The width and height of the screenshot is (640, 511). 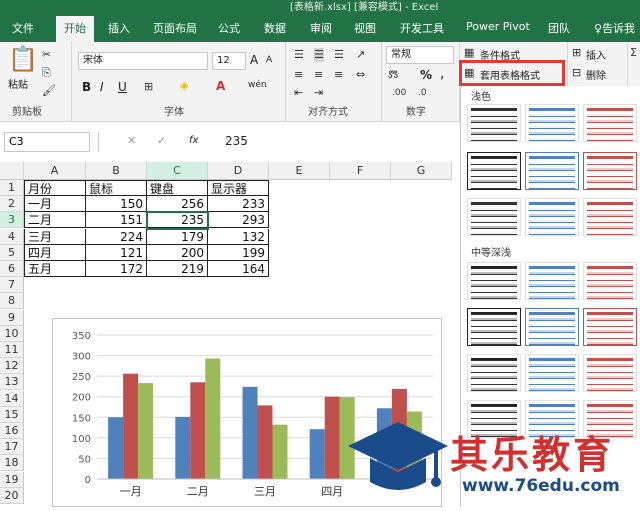 I want to click on row-header: 17, so click(x=12, y=447).